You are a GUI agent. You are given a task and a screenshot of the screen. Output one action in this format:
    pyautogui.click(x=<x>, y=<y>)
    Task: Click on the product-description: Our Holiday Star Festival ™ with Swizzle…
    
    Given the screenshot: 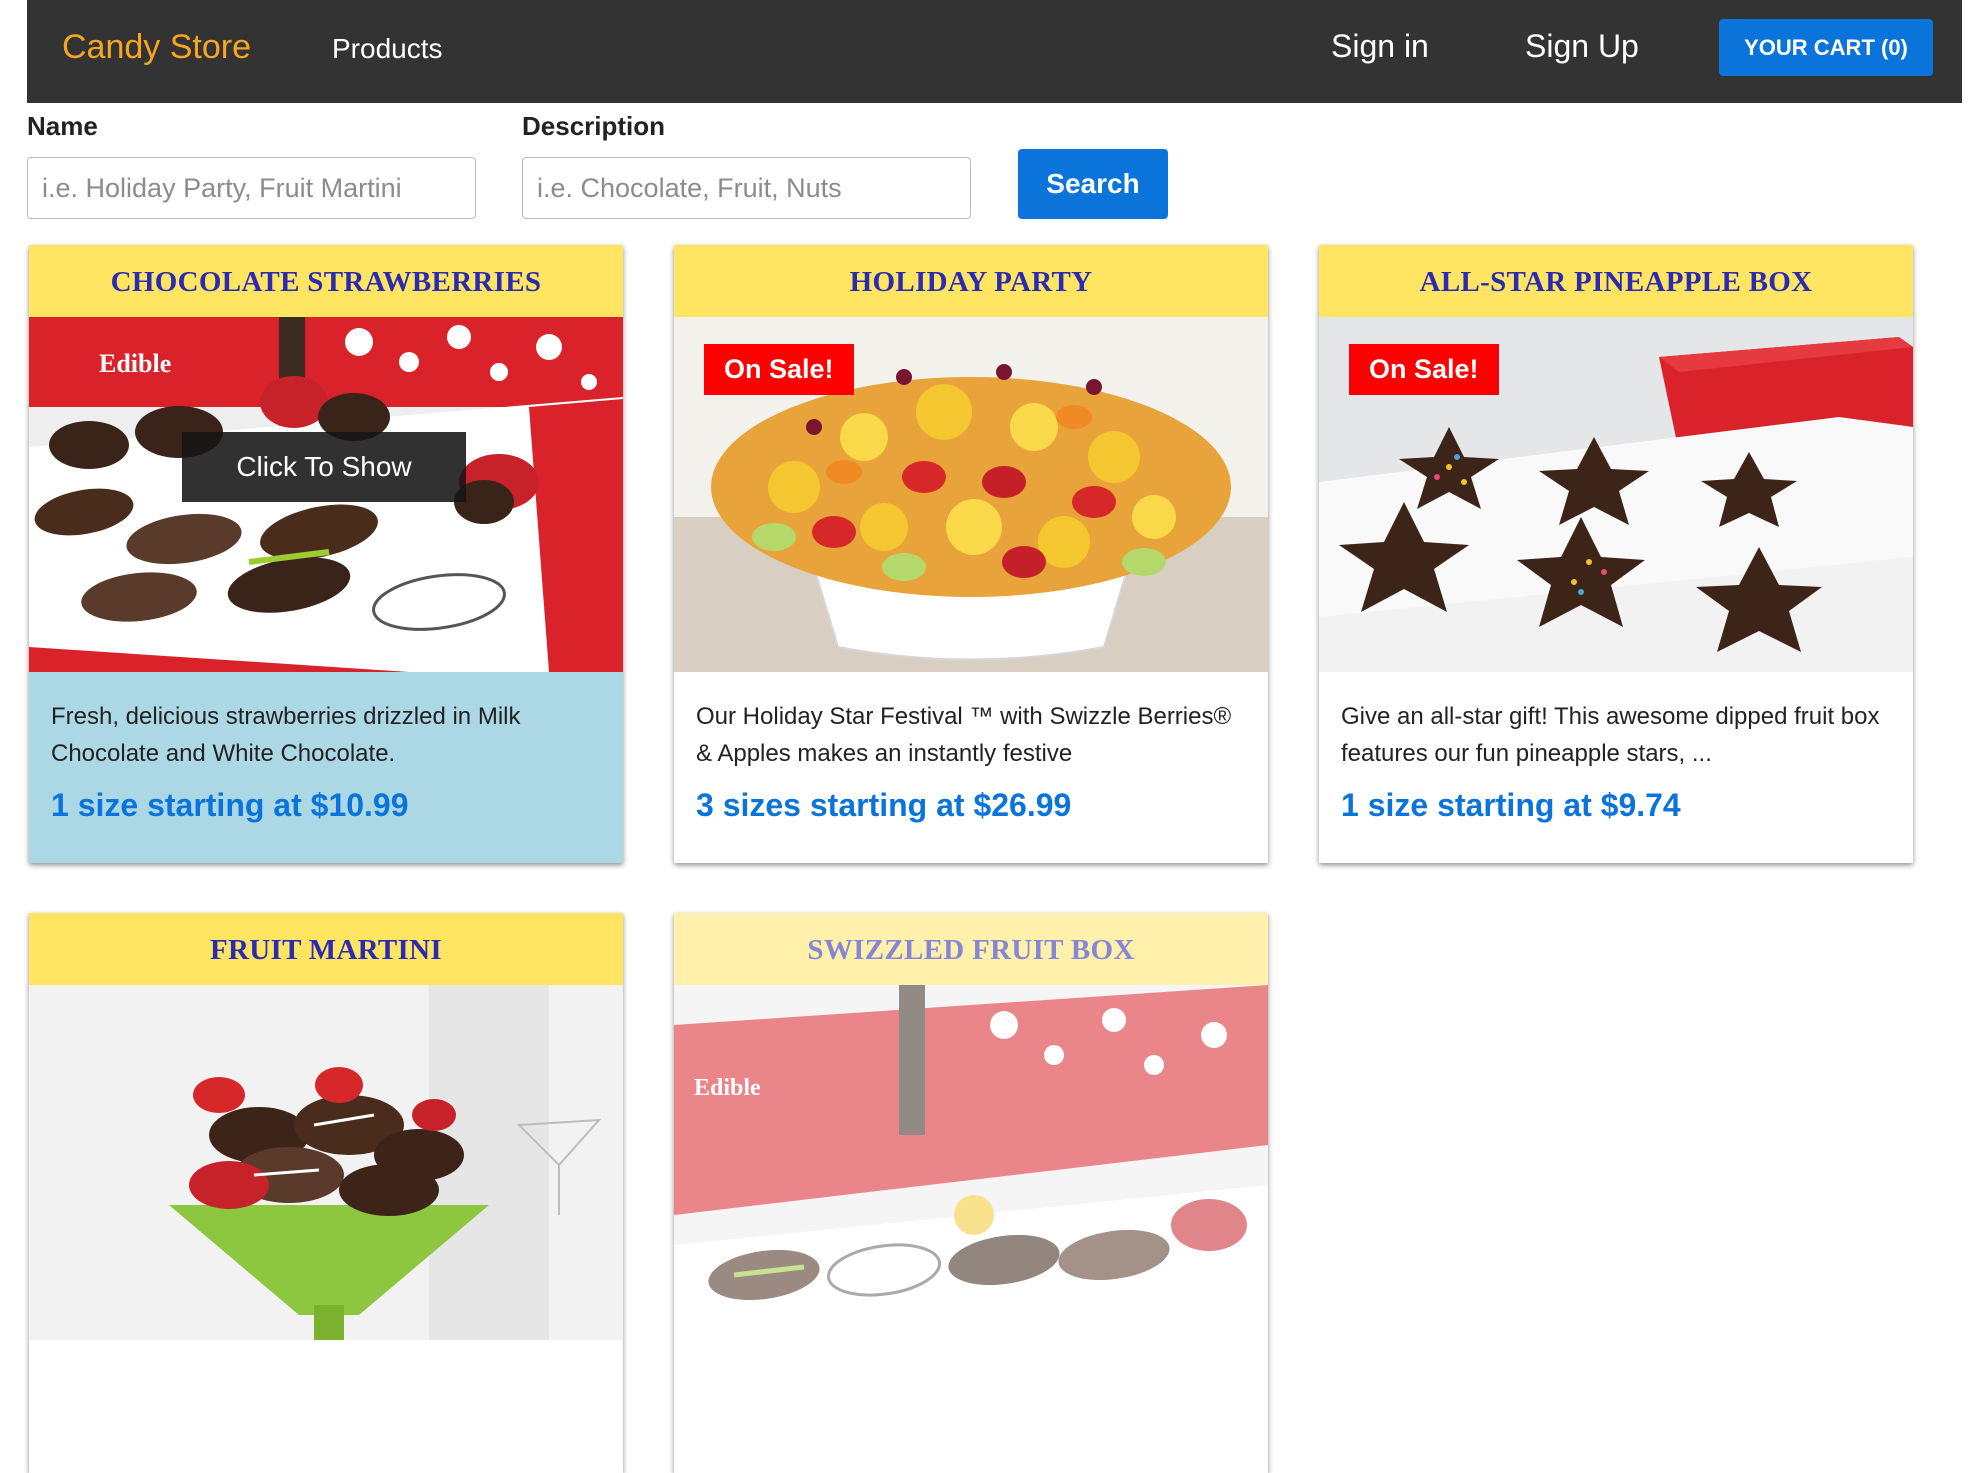 What is the action you would take?
    pyautogui.click(x=964, y=735)
    